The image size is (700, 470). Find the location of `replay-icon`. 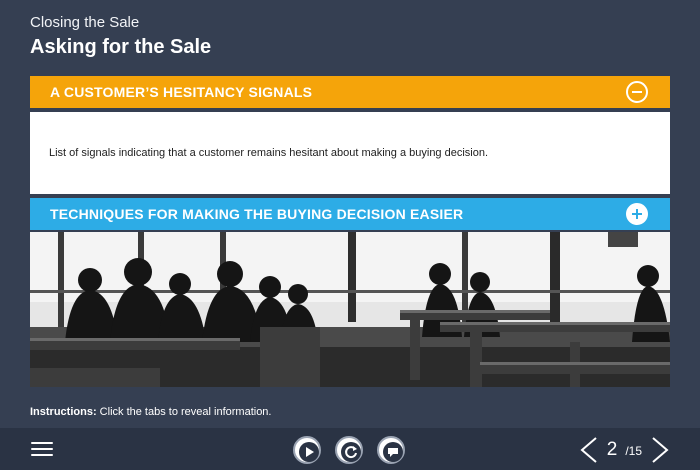

replay-icon is located at coordinates (349, 450).